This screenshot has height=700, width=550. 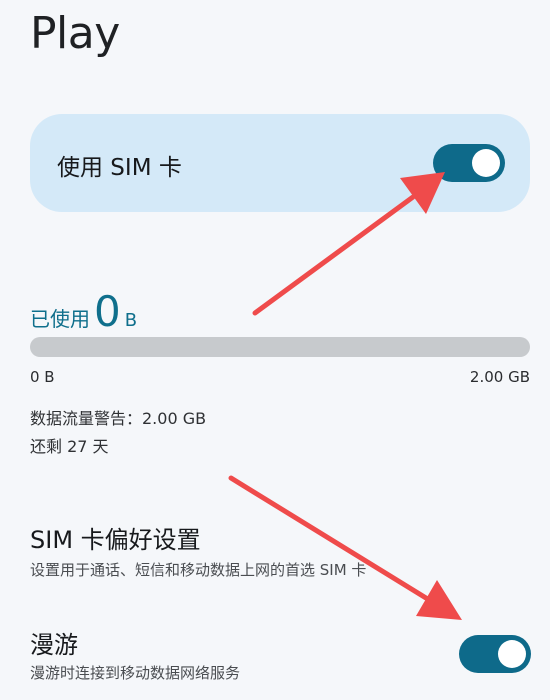 What do you see at coordinates (118, 417) in the screenshot?
I see `data-warning-text: 数据流量警告：2.00 GB` at bounding box center [118, 417].